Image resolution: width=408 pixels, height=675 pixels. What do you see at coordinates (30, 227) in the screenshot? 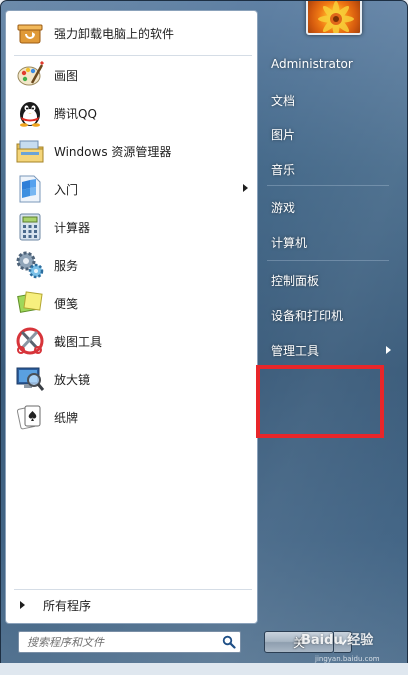
I see `calculator-icon` at bounding box center [30, 227].